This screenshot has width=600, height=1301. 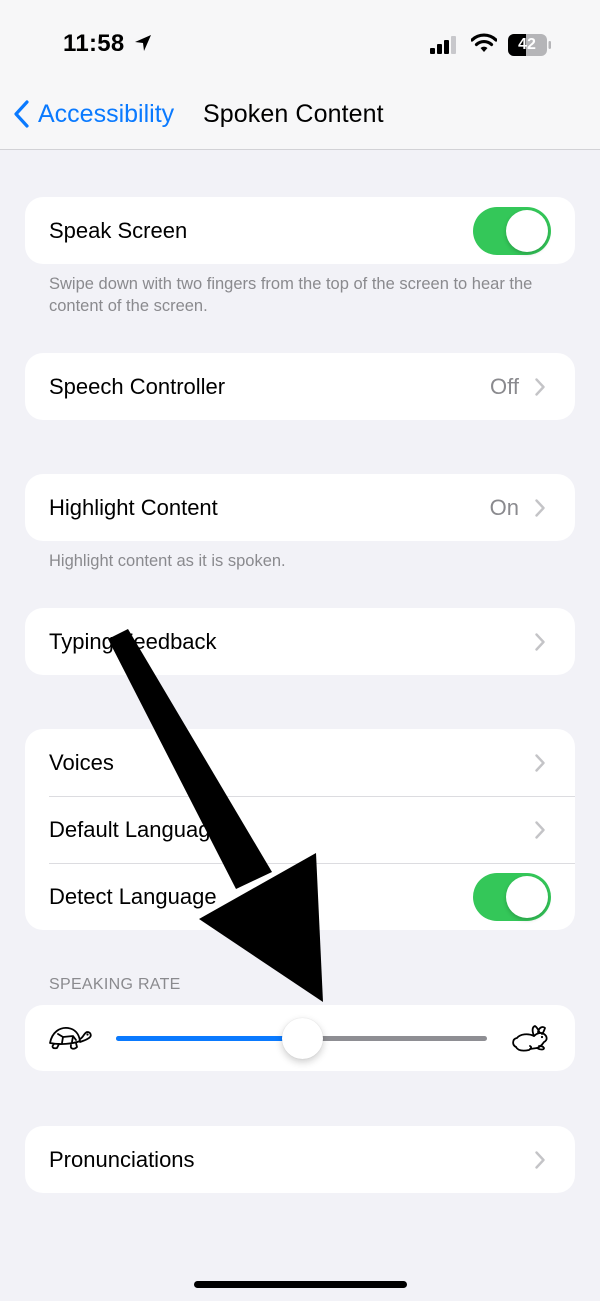 I want to click on pronunciations-label: Pronunciations, so click(x=122, y=1159).